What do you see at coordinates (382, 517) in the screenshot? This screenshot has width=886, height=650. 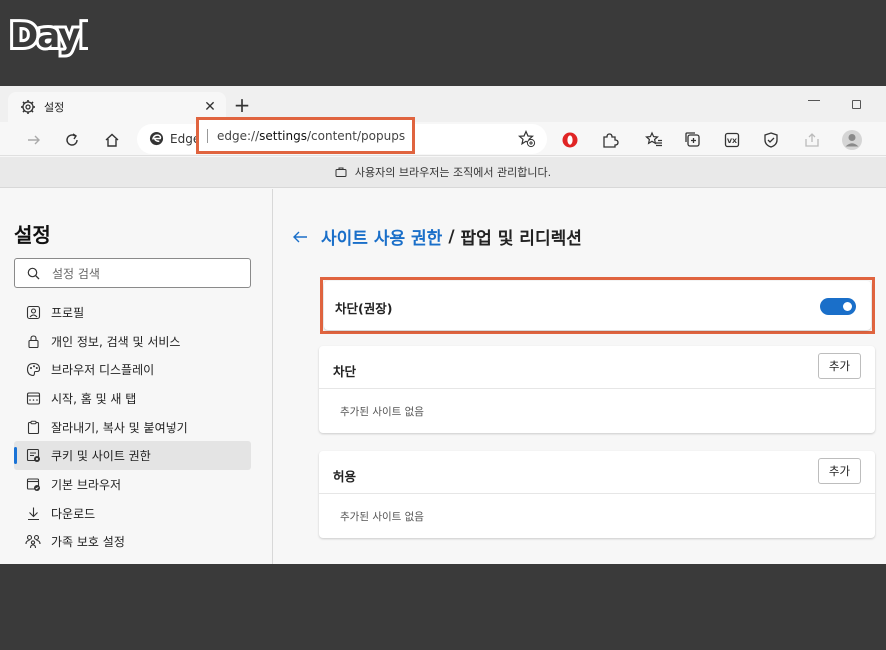 I see `allow-empty-text: 추가된 사이트 없음` at bounding box center [382, 517].